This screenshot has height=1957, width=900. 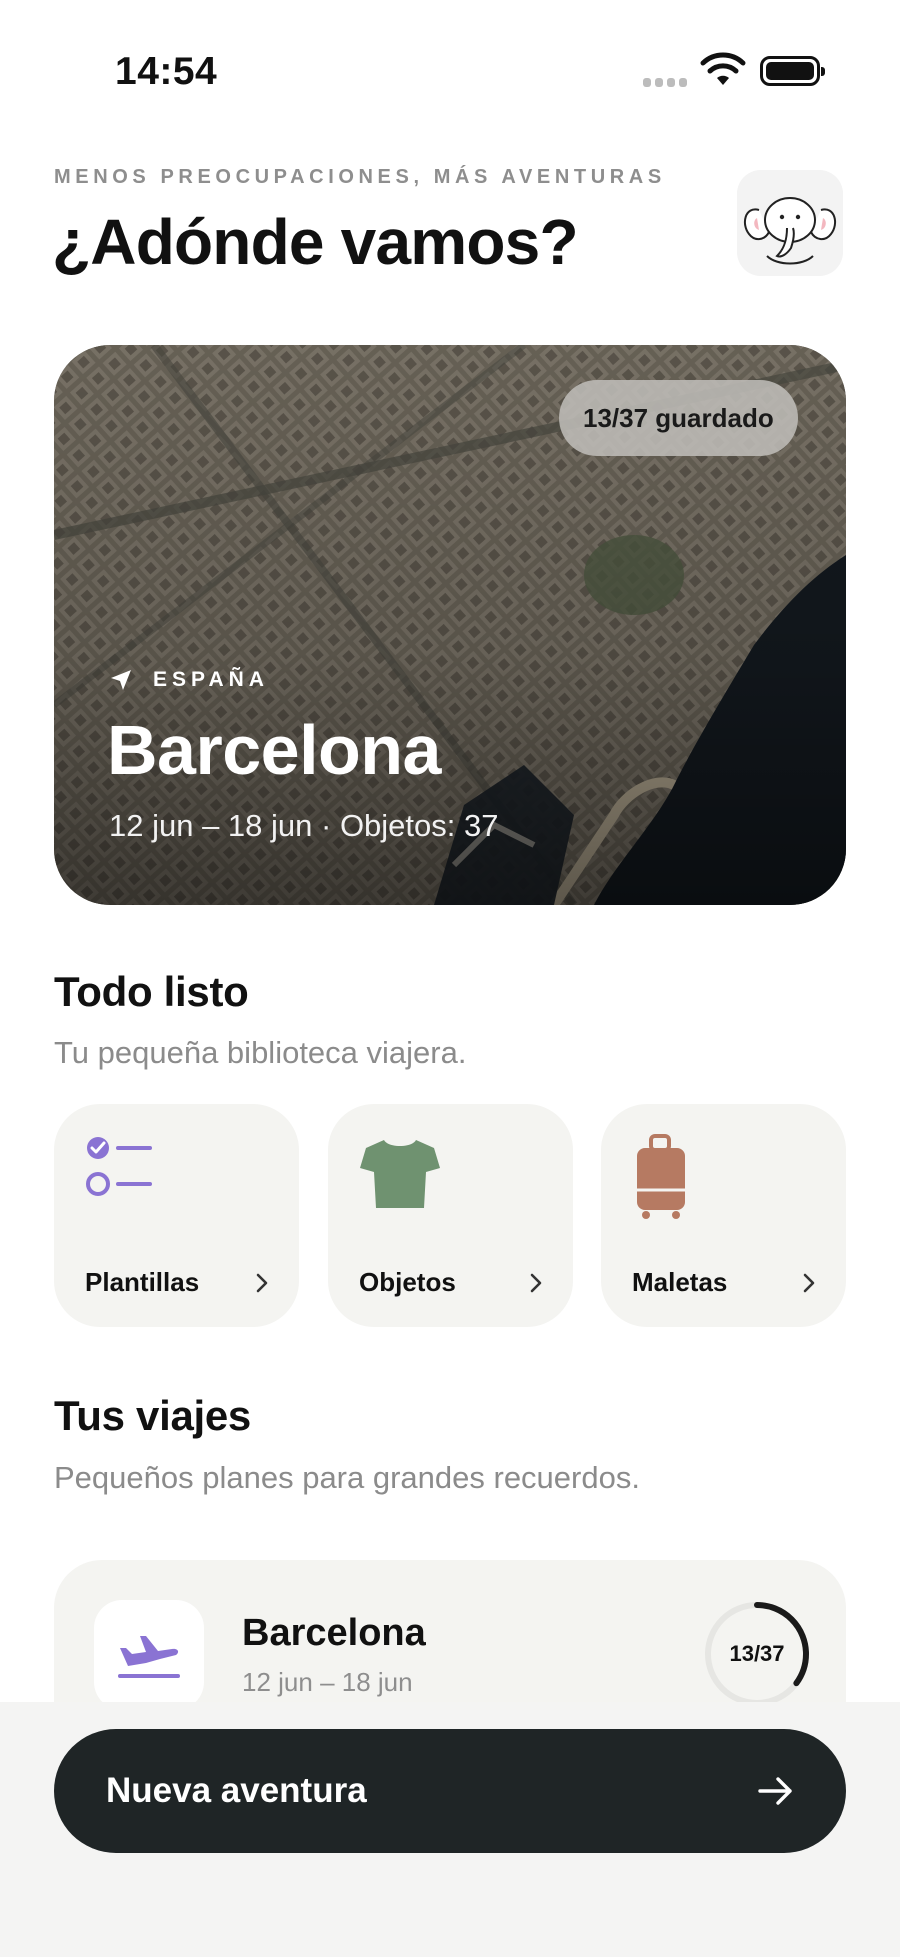 What do you see at coordinates (347, 1477) in the screenshot?
I see `trips-subtitle: Pequeños planes para grandes recuerdos.` at bounding box center [347, 1477].